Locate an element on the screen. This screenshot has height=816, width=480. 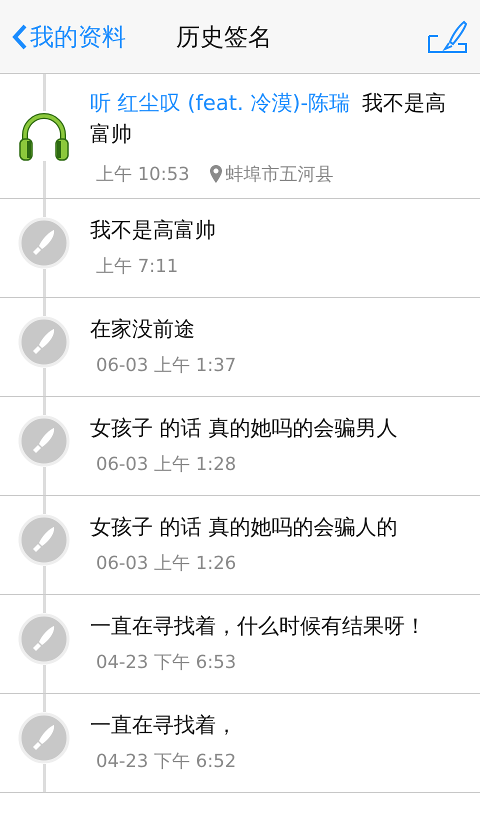
page-title: 历史签名 is located at coordinates (224, 37).